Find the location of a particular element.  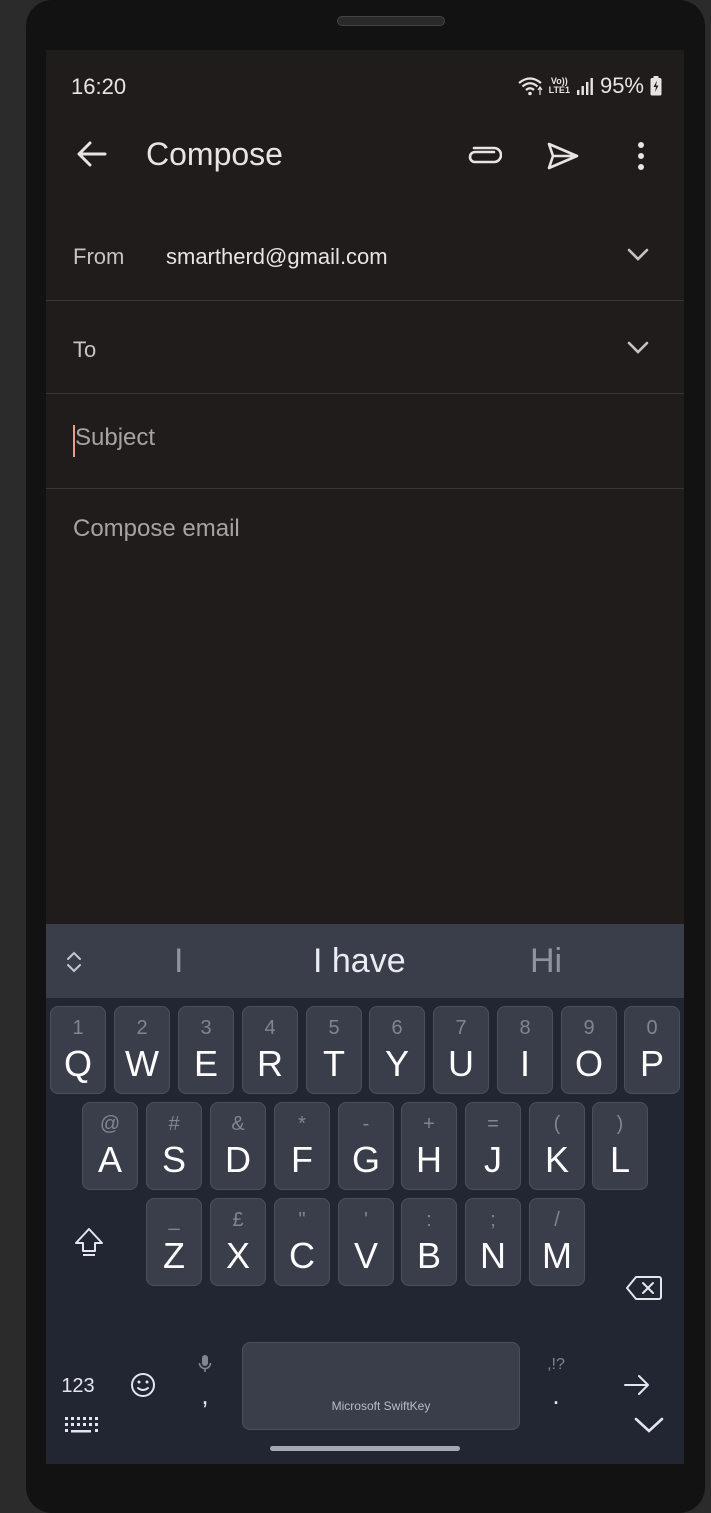

wifi-icon is located at coordinates (530, 86).